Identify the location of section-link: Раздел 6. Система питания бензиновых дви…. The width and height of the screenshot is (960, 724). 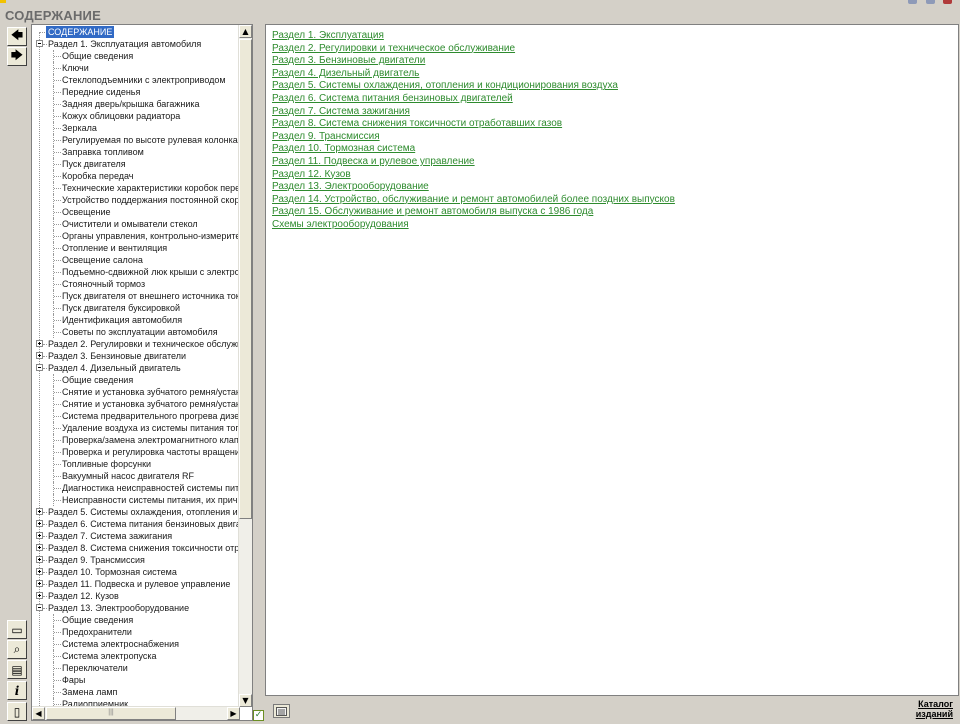
(392, 99).